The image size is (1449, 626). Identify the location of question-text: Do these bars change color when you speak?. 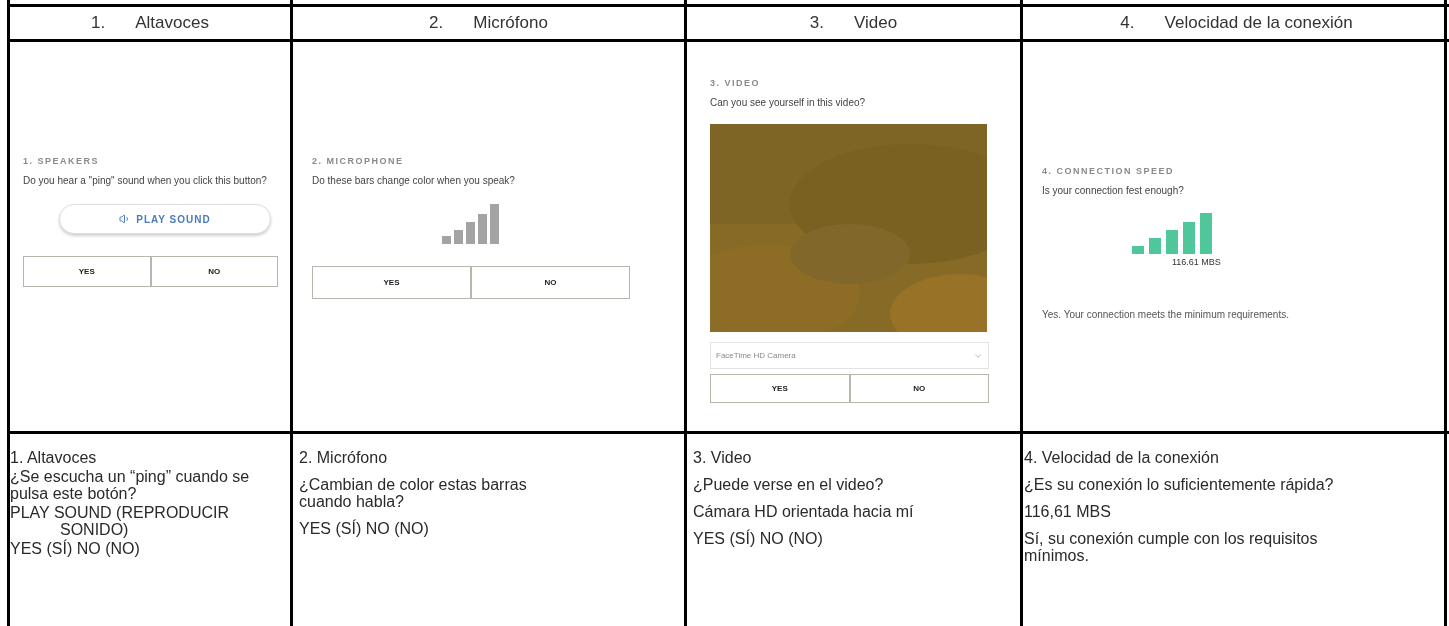
(413, 180).